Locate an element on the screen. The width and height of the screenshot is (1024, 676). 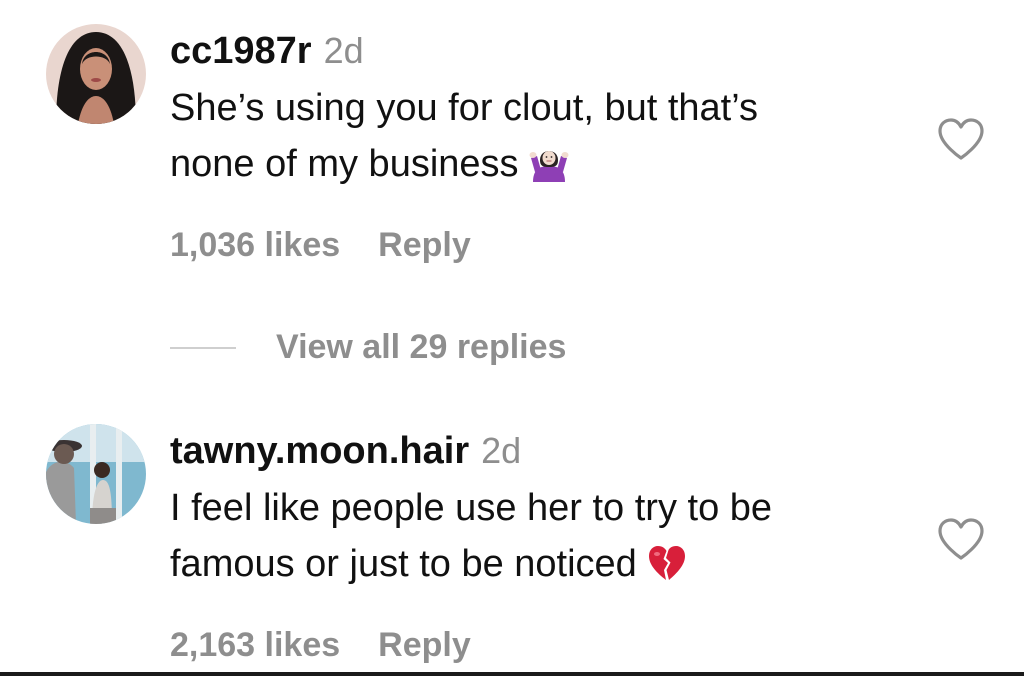
comment-text-line-wrapper: famous or just to be noticed is located at coordinates (535, 567).